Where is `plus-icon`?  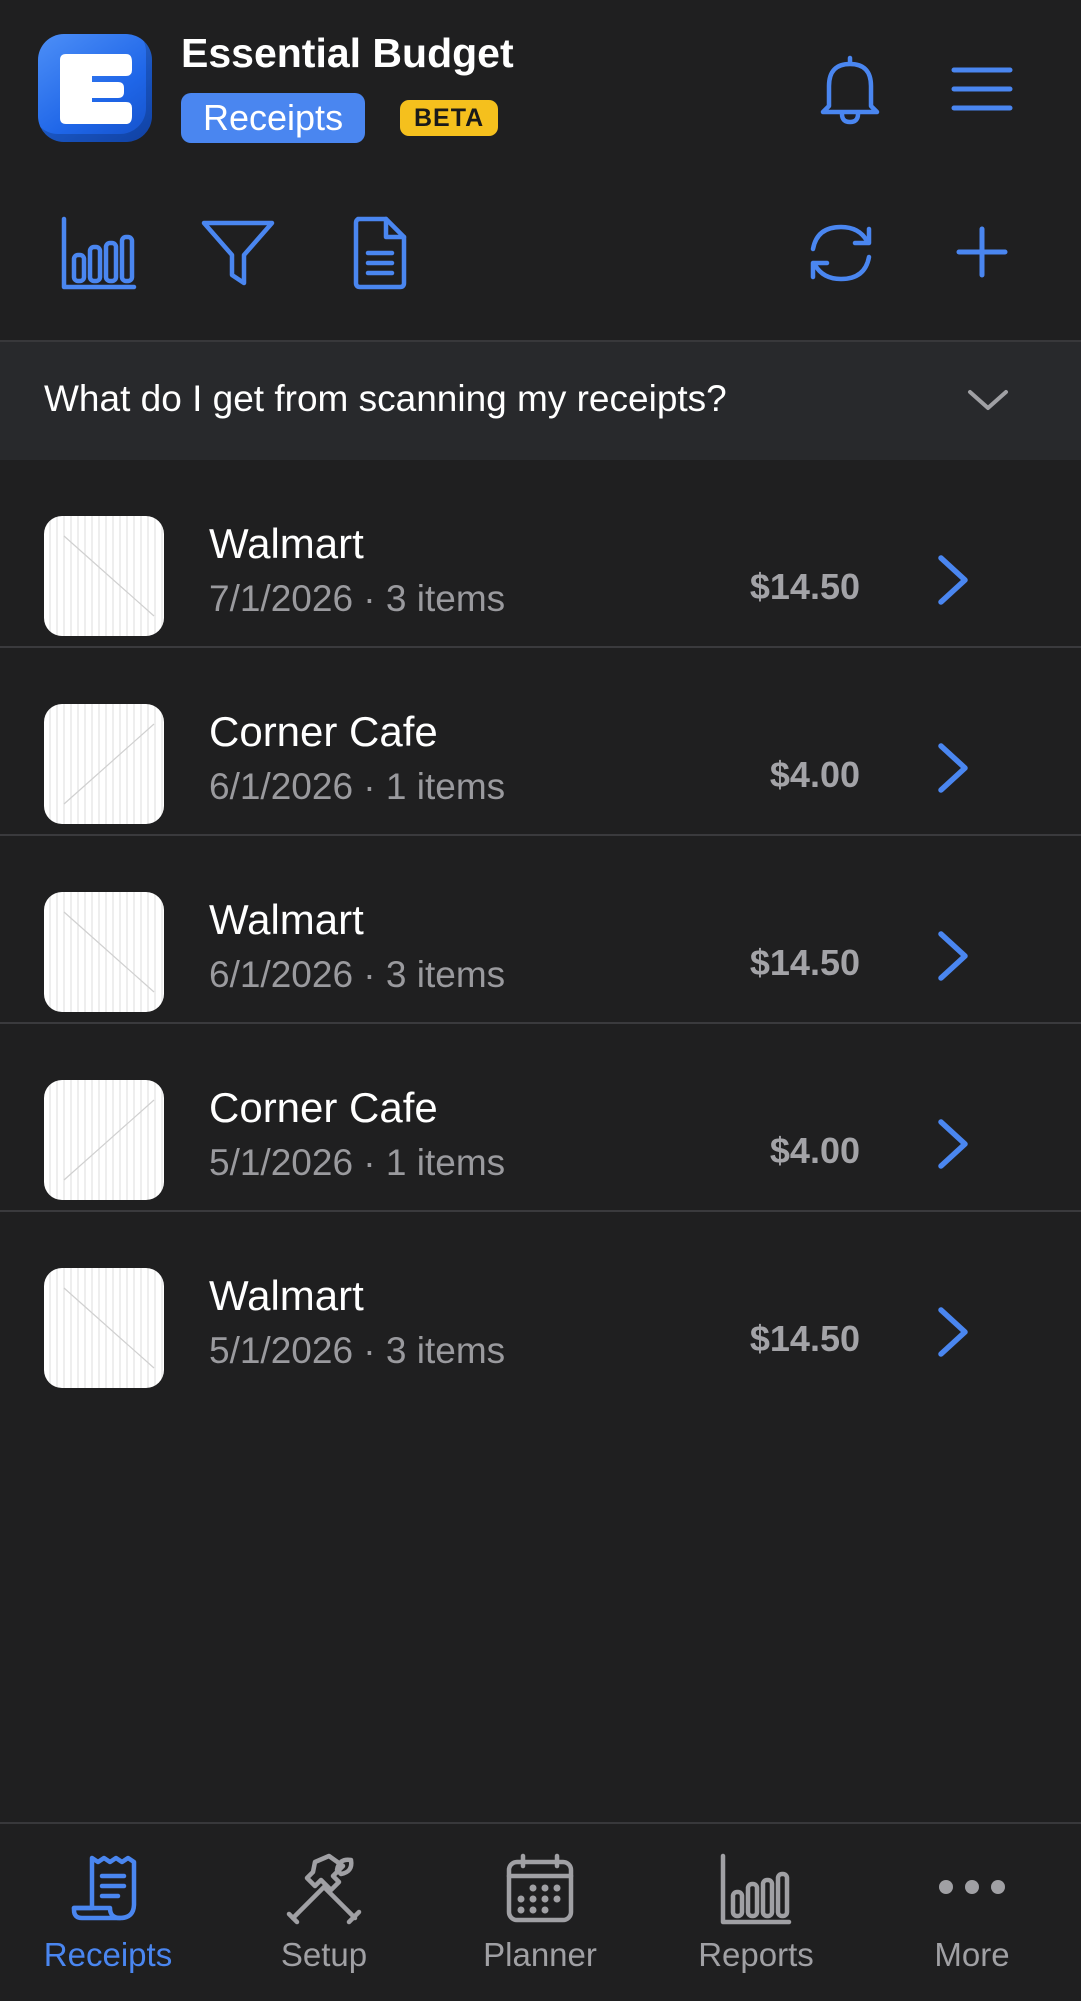
plus-icon is located at coordinates (982, 252).